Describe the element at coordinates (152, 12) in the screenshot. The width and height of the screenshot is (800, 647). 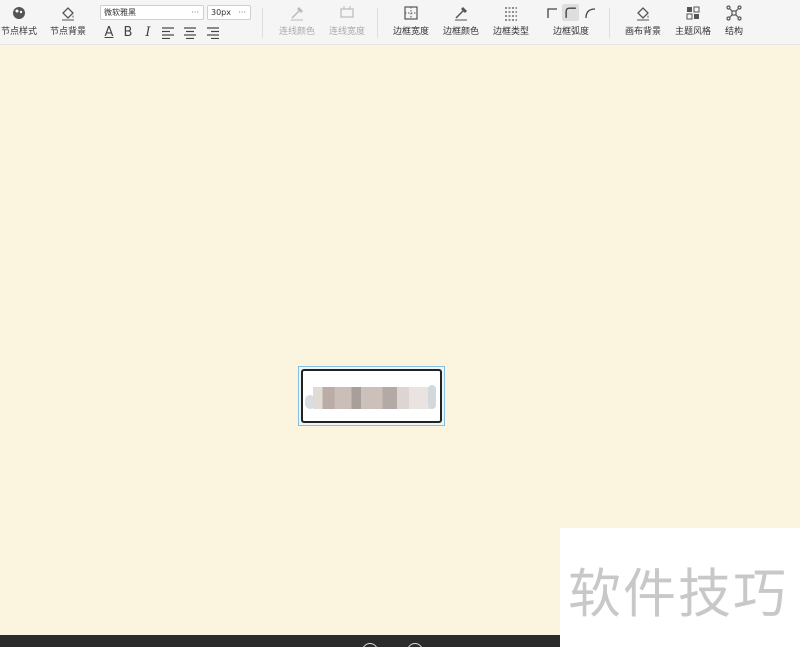
I see `font-family-select: 微软雅黑 ···` at that location.